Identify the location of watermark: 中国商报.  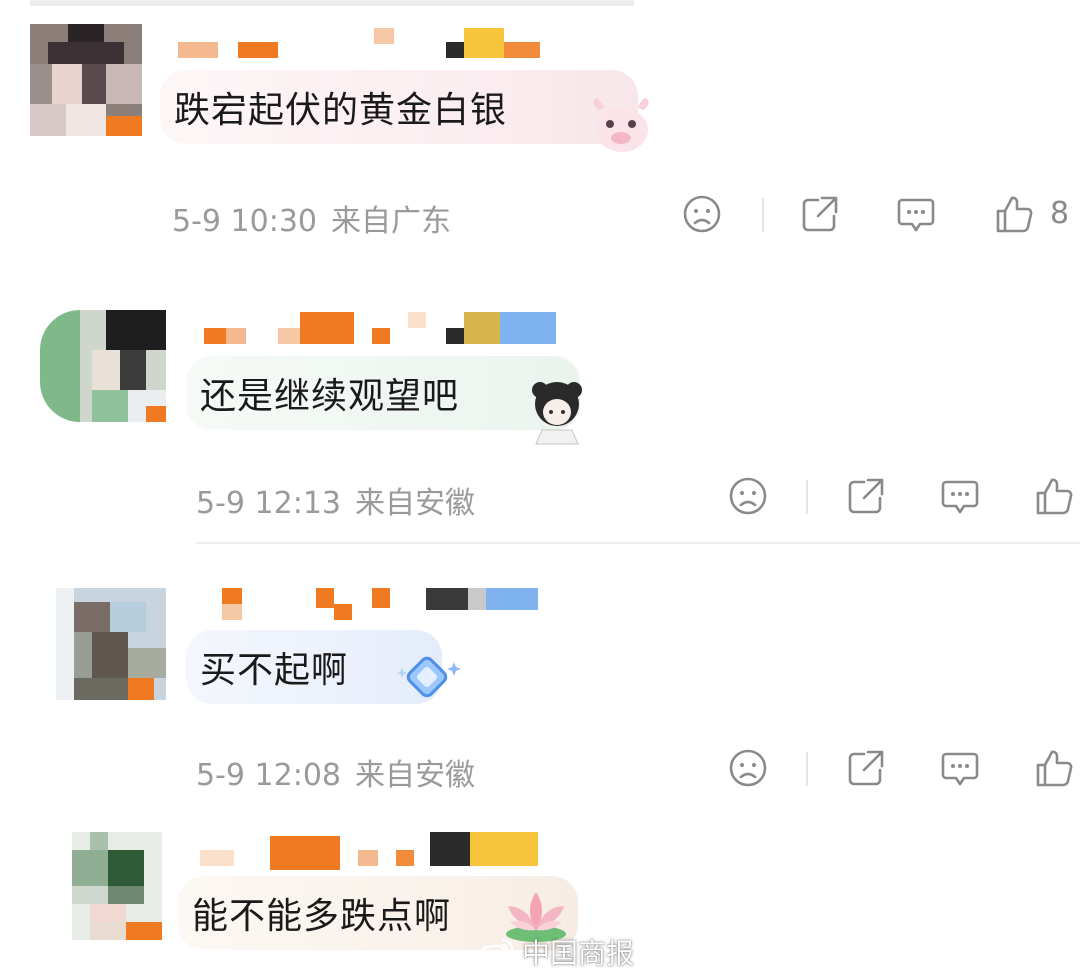
(555, 952).